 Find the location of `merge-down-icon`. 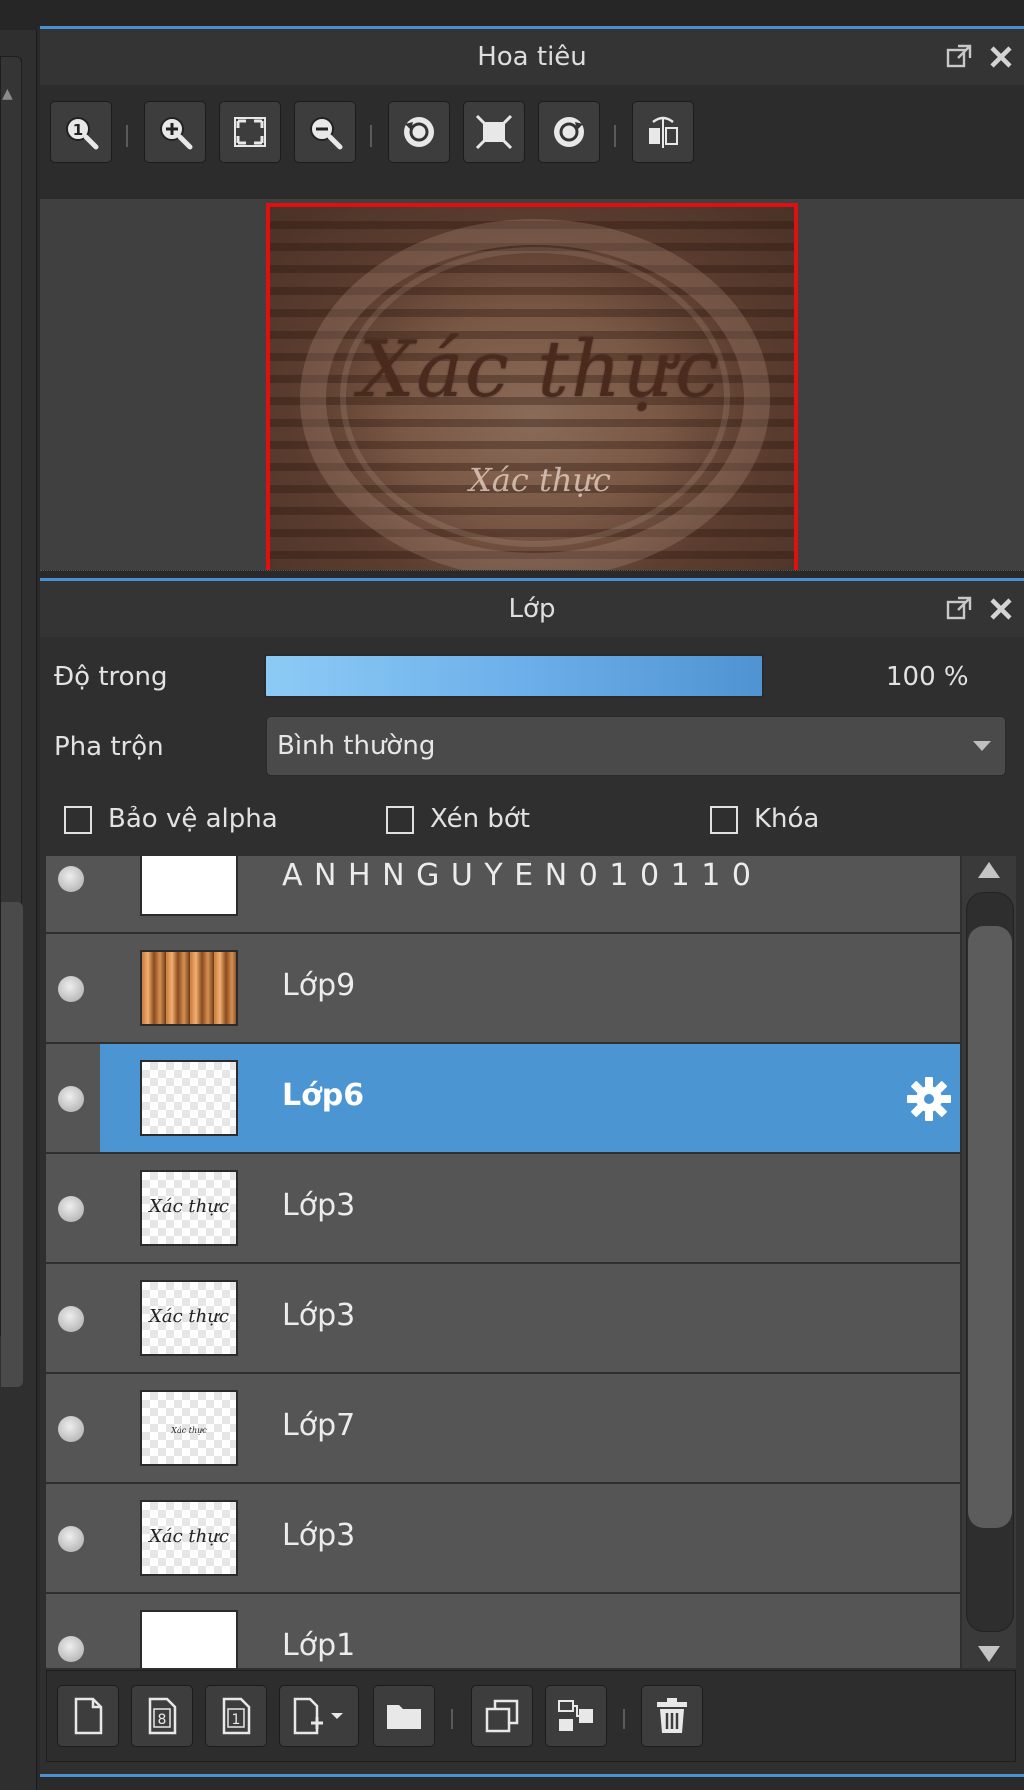

merge-down-icon is located at coordinates (575, 1715).